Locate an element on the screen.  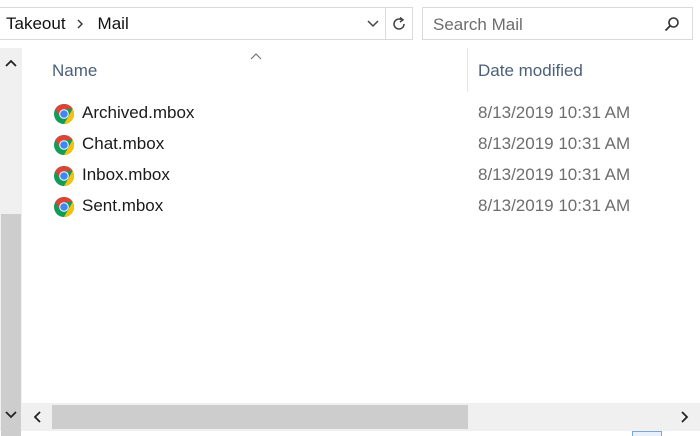
refresh-icon is located at coordinates (399, 23).